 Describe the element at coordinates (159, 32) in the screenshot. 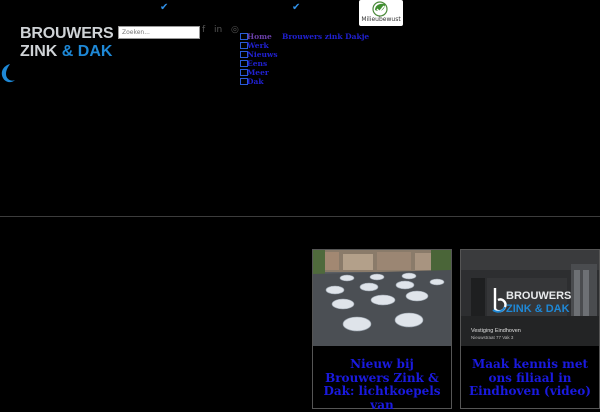

I see `search-input` at that location.